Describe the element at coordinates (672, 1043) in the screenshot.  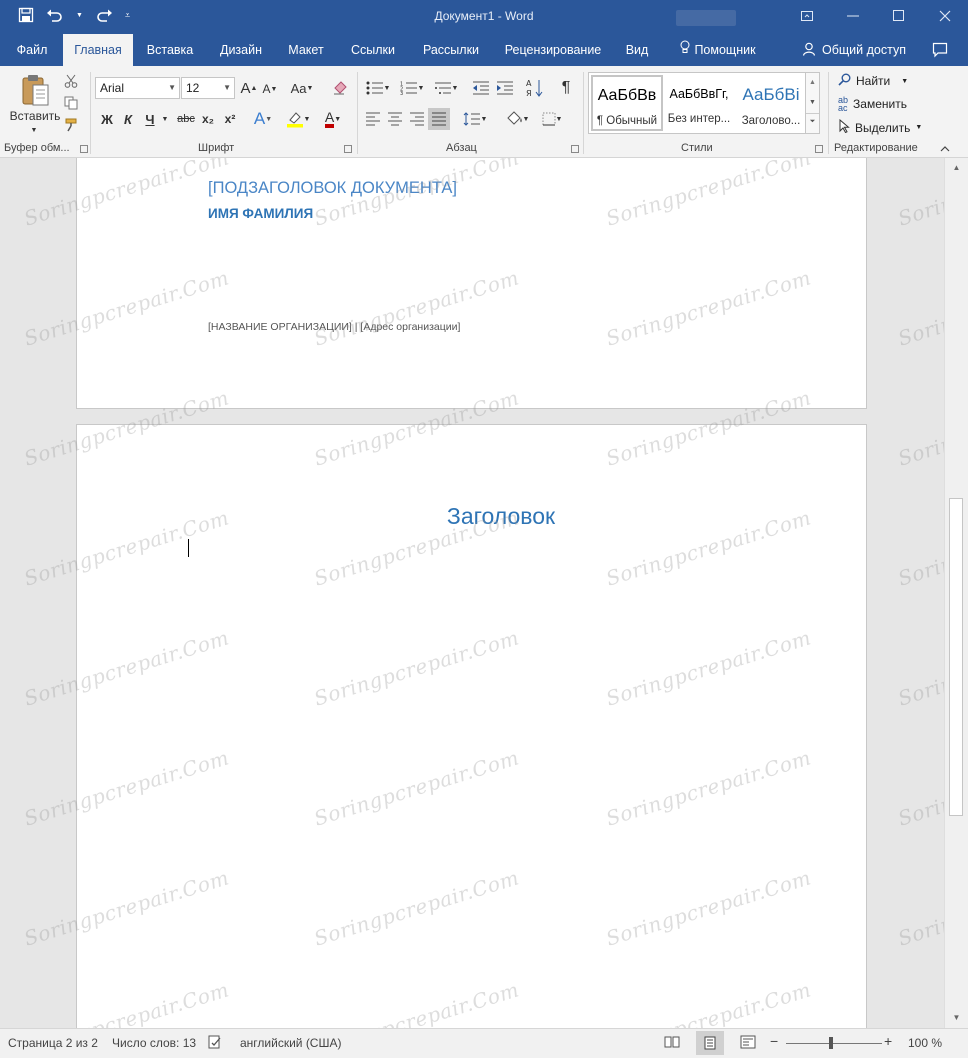
I see `read-mode-icon` at that location.